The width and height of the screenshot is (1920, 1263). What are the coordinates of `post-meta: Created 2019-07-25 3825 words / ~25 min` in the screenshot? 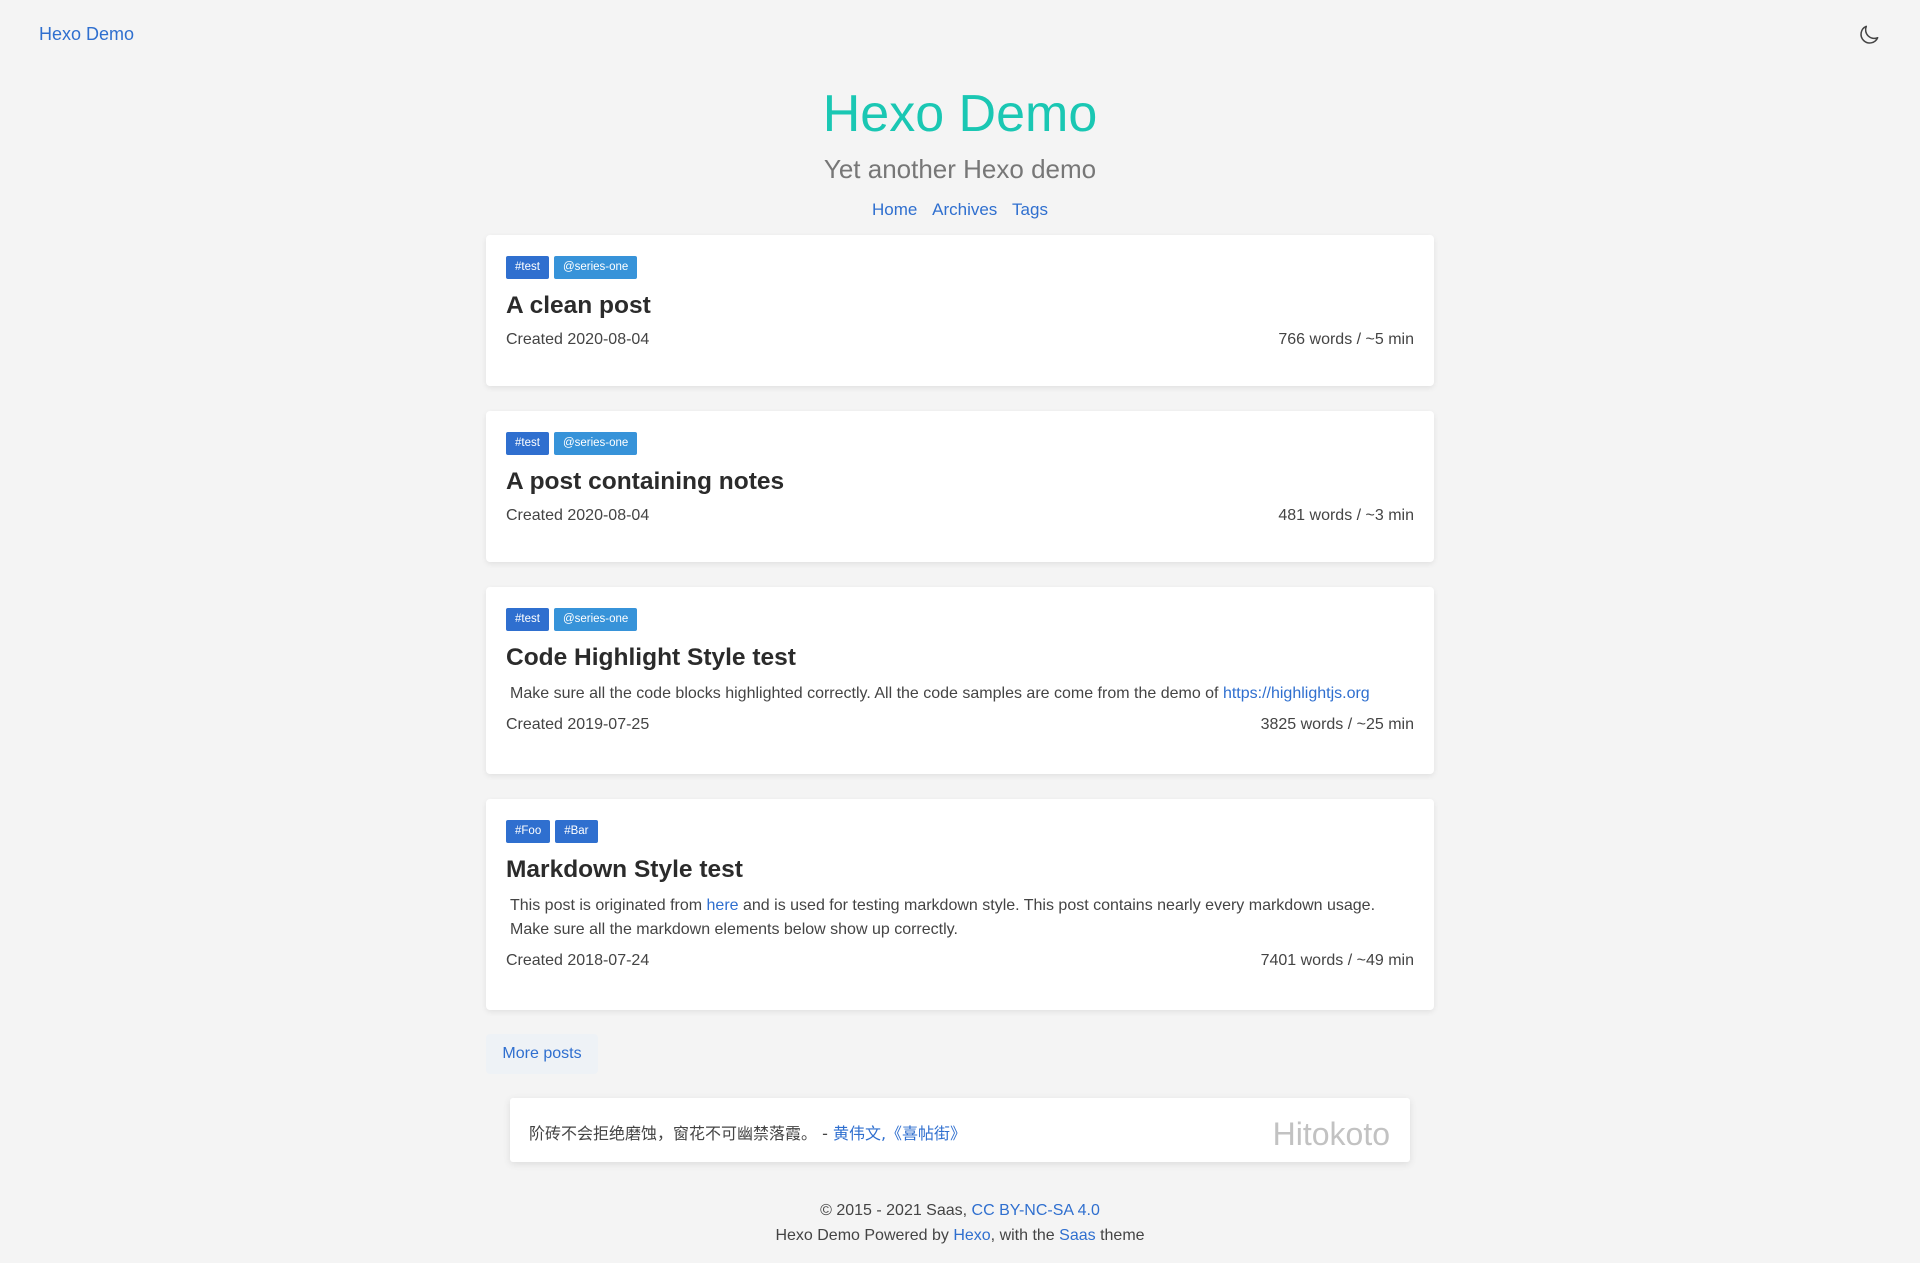 It's located at (960, 725).